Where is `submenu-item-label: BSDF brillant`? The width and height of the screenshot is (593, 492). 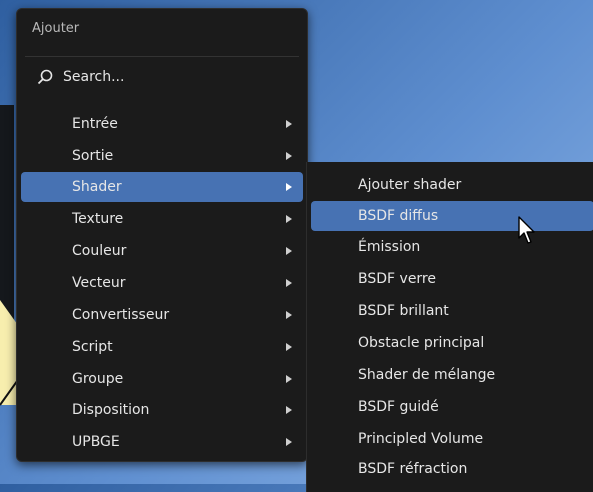 submenu-item-label: BSDF brillant is located at coordinates (403, 311).